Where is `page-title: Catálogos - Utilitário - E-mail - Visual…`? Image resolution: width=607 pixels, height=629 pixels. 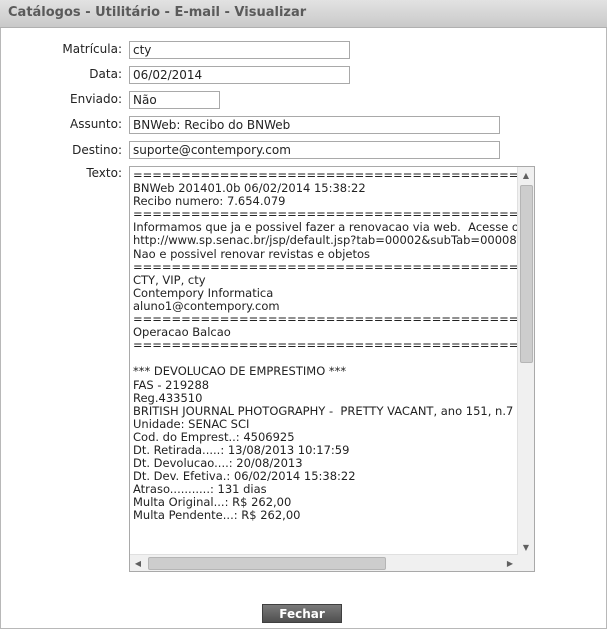 page-title: Catálogos - Utilitário - E-mail - Visual… is located at coordinates (157, 12).